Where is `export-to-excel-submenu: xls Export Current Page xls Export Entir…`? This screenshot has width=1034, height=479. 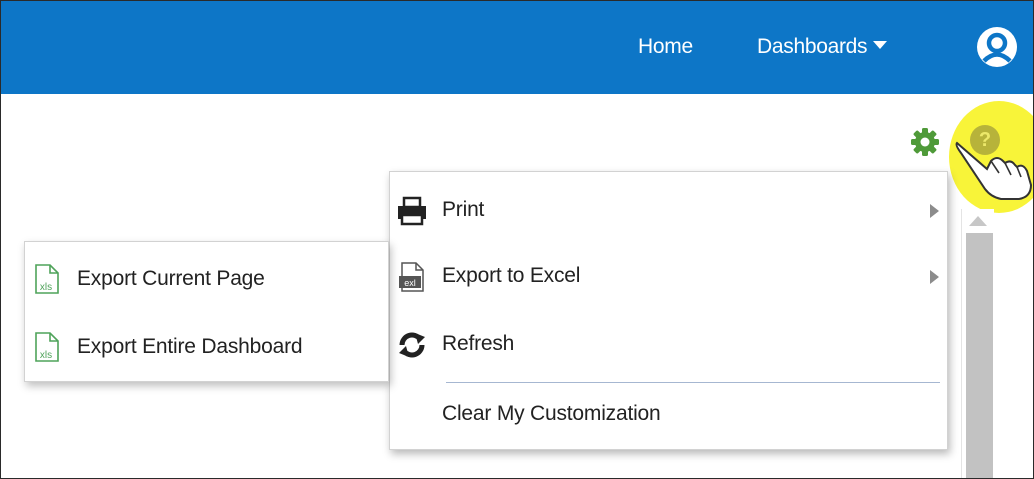 export-to-excel-submenu: xls Export Current Page xls Export Entir… is located at coordinates (206, 311).